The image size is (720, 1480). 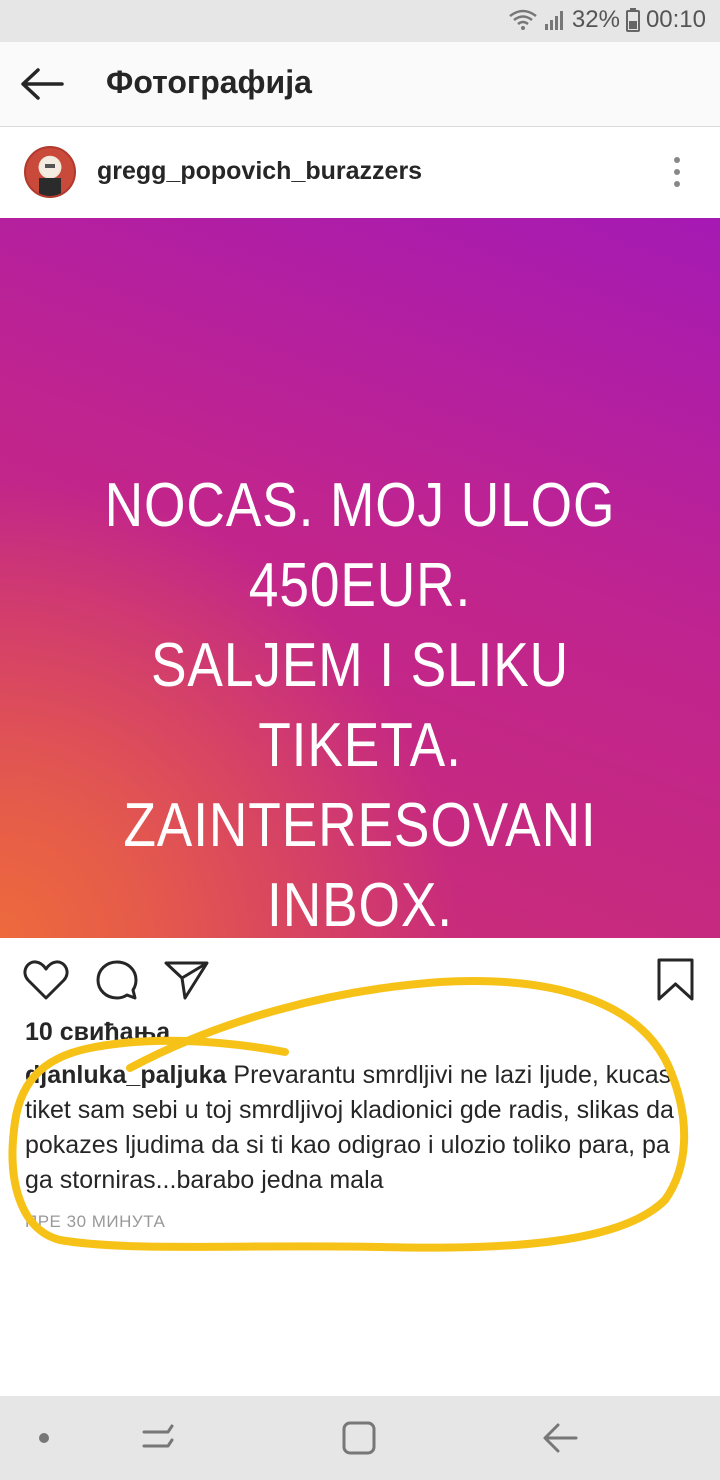 What do you see at coordinates (209, 82) in the screenshot?
I see `page-title: Фотографија` at bounding box center [209, 82].